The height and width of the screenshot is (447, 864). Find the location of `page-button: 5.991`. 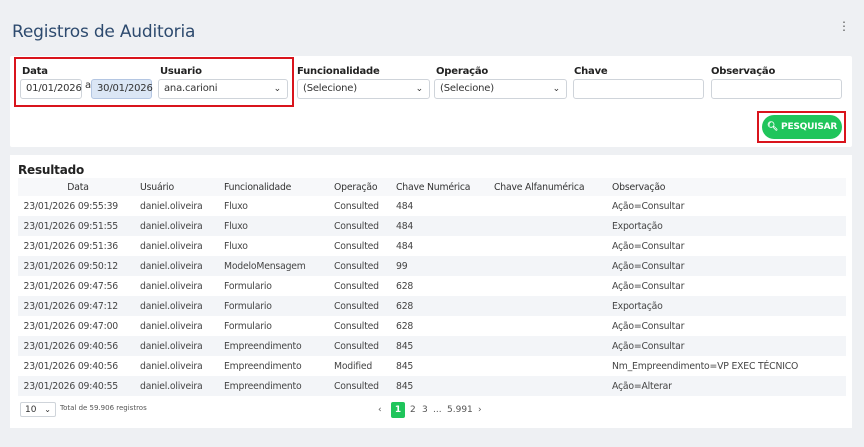

page-button: 5.991 is located at coordinates (460, 410).